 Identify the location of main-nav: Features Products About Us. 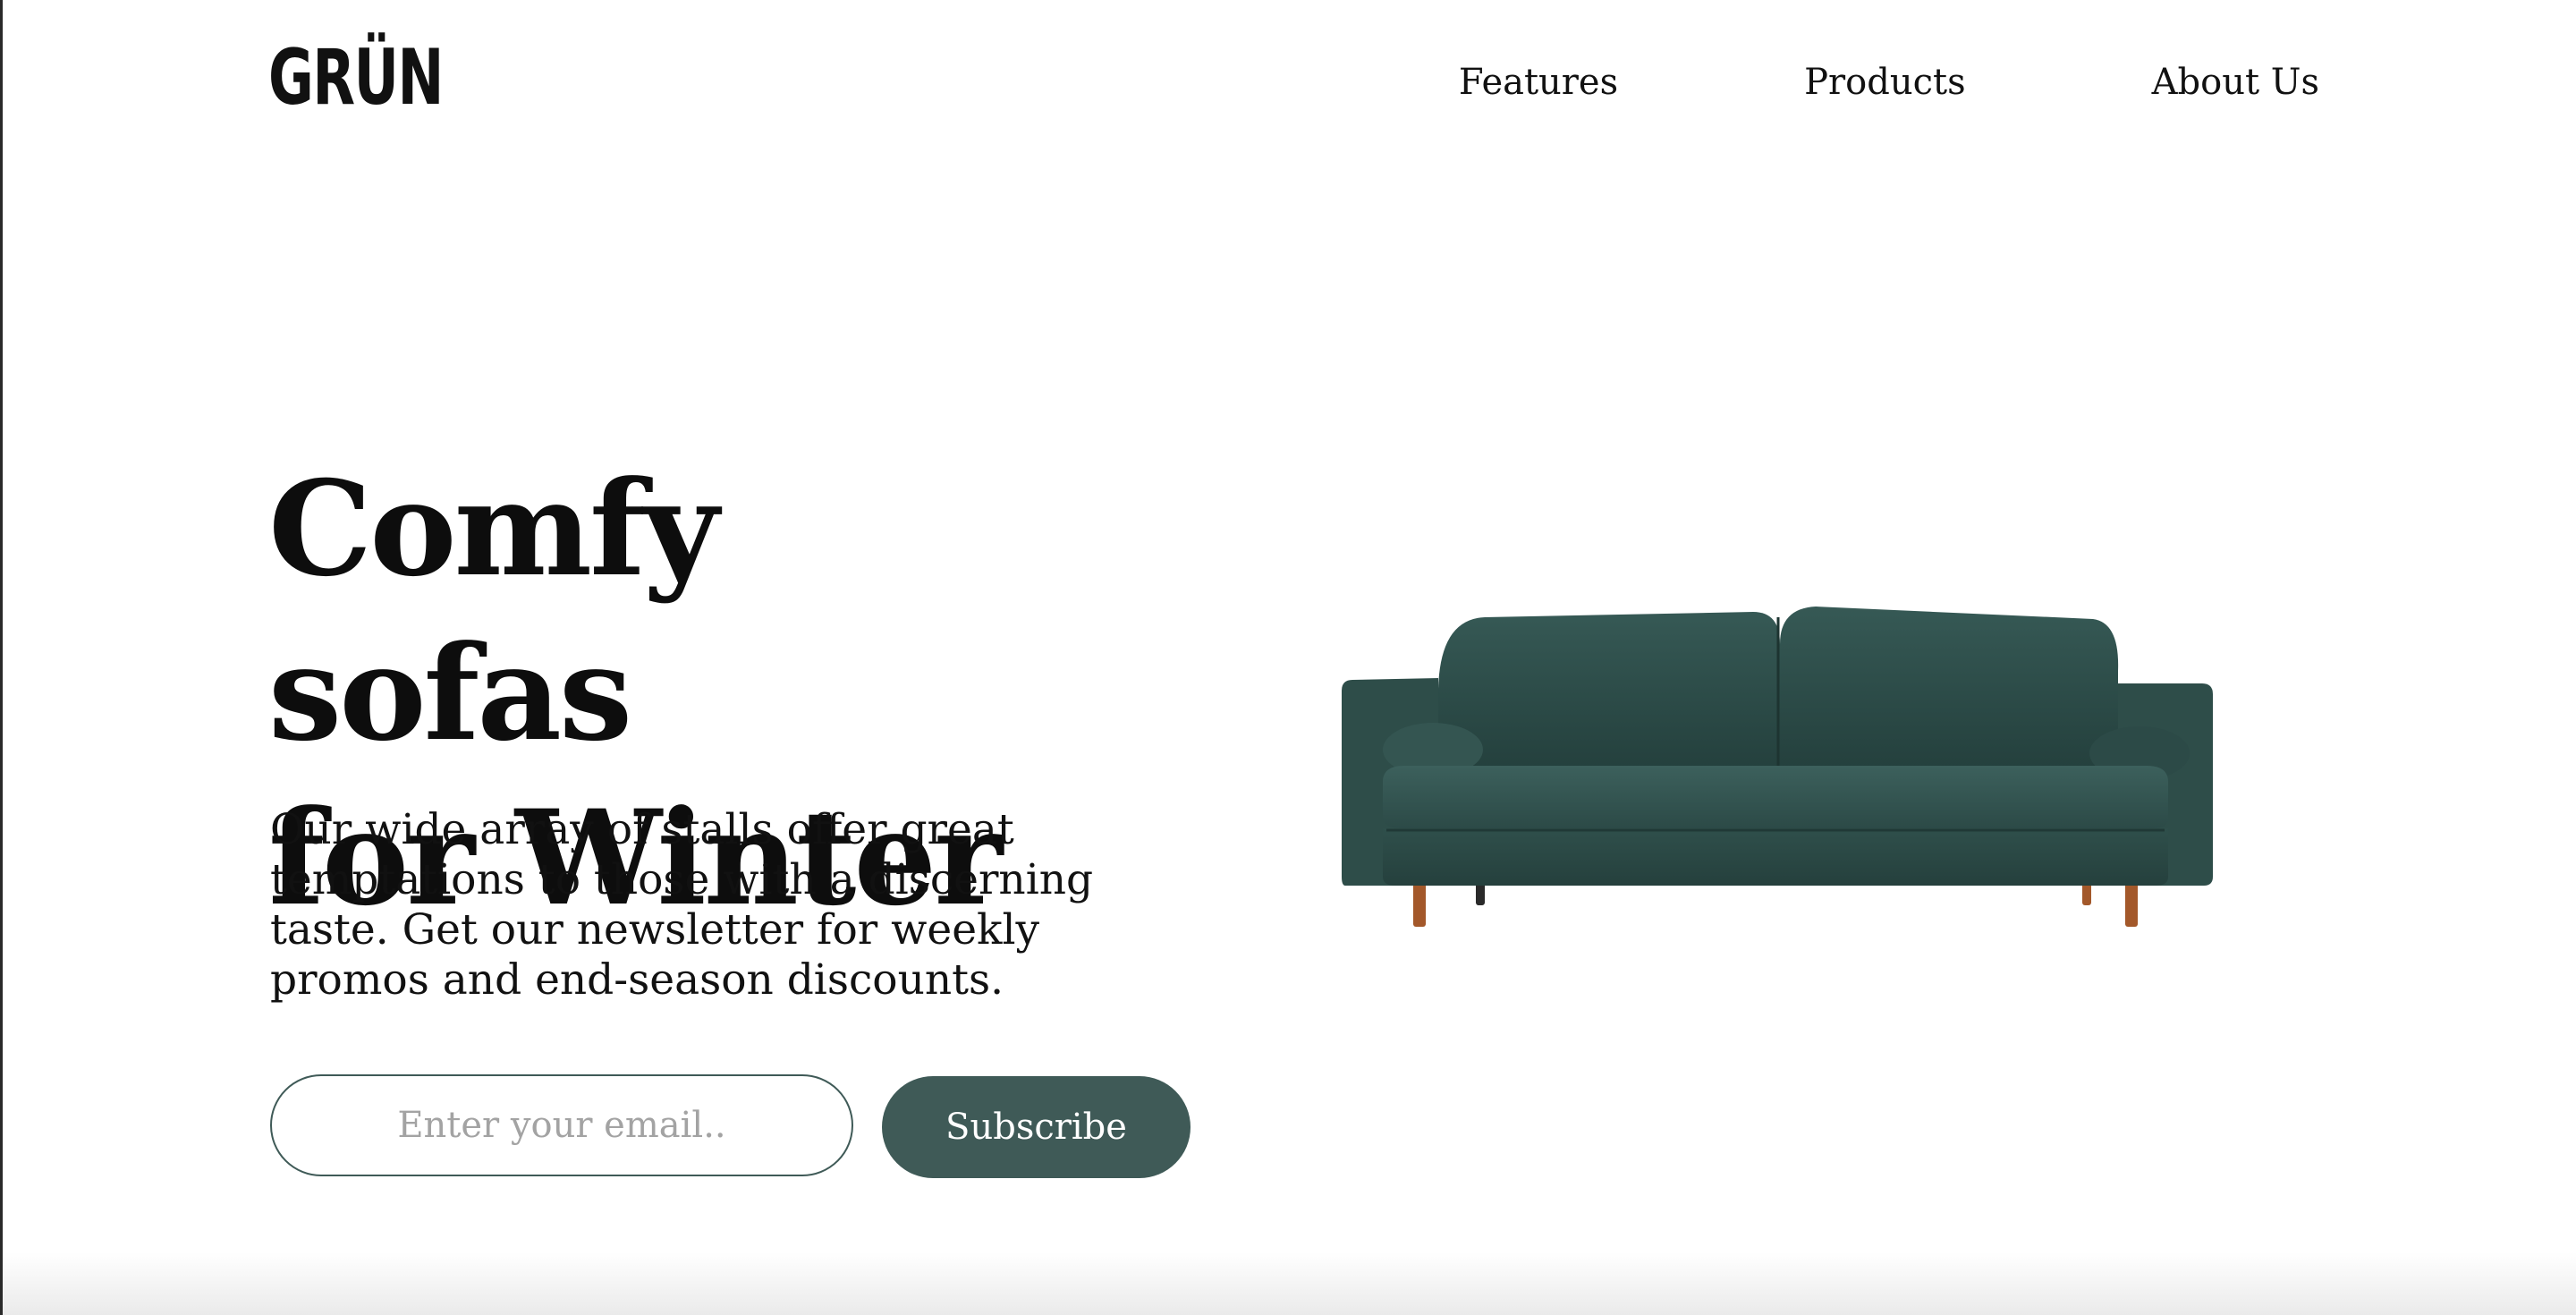
(1889, 82).